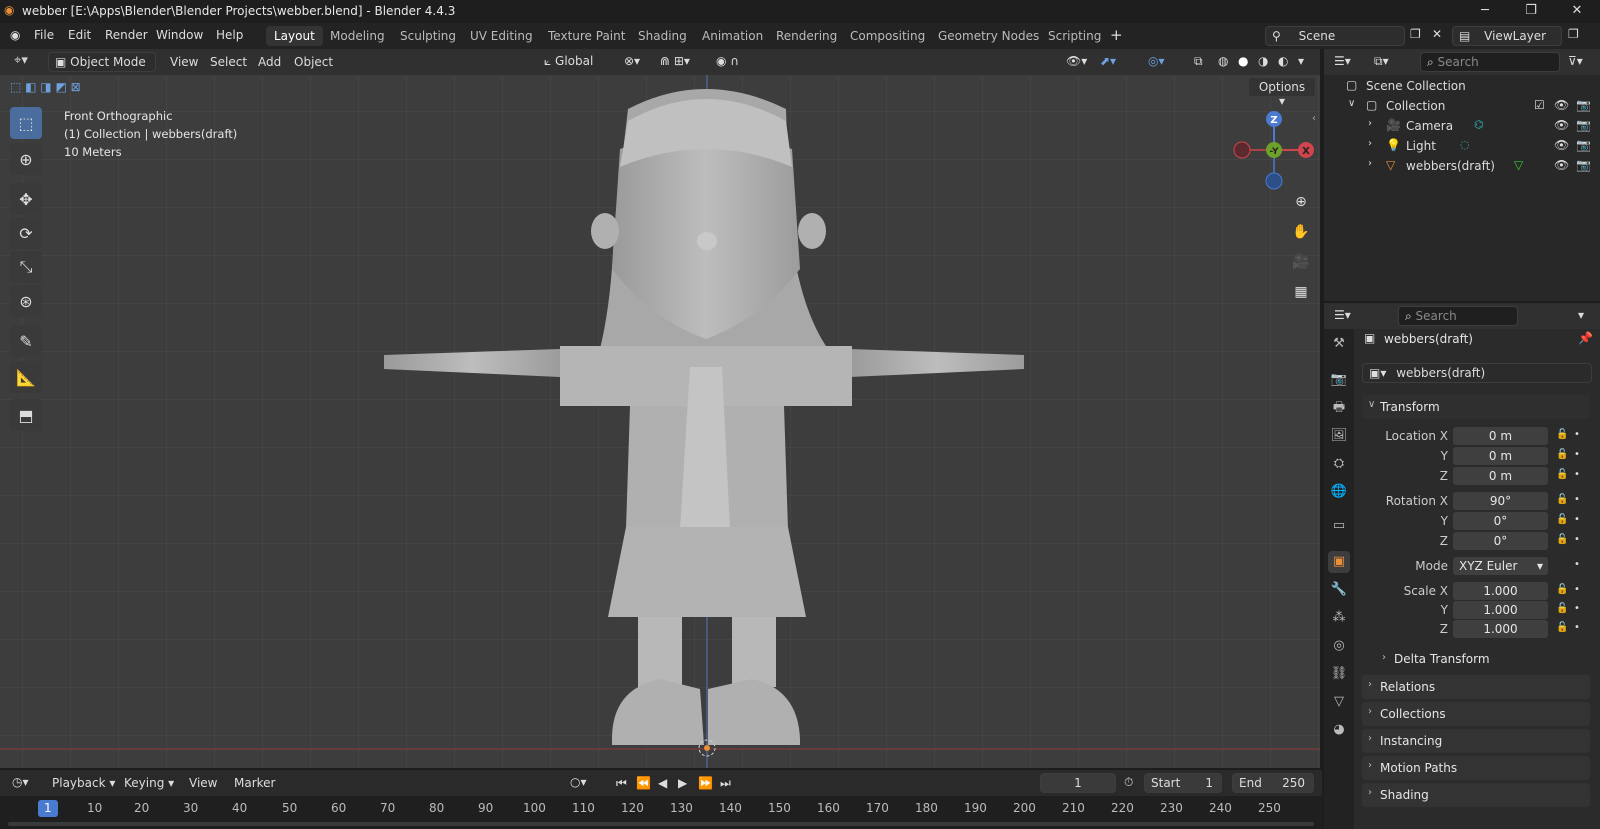 Image resolution: width=1600 pixels, height=829 pixels. Describe the element at coordinates (1381, 61) in the screenshot. I see `display-mode-icon: ⧉▾` at that location.